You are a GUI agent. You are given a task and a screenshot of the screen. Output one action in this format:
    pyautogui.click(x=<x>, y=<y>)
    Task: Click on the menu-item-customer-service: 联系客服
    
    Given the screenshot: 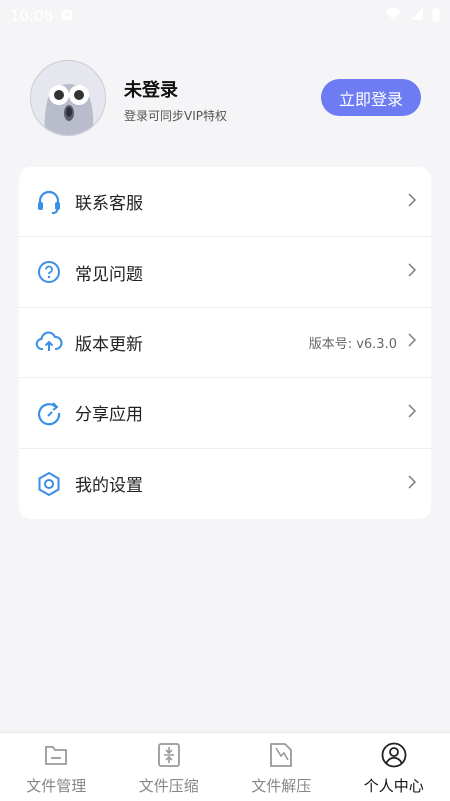 What is the action you would take?
    pyautogui.click(x=225, y=202)
    